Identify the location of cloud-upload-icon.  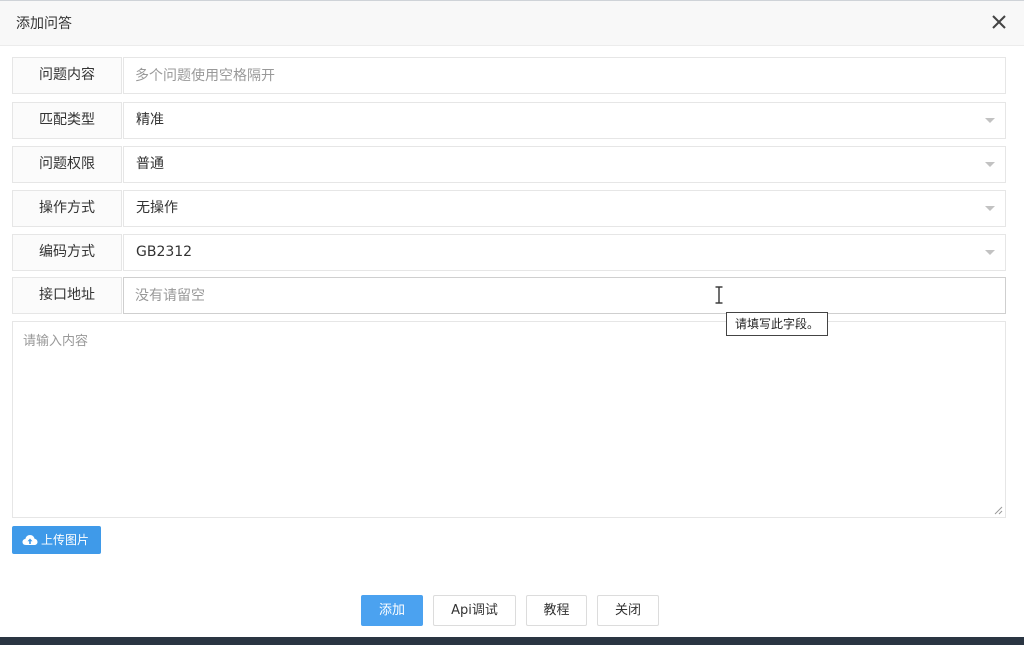
(30, 540).